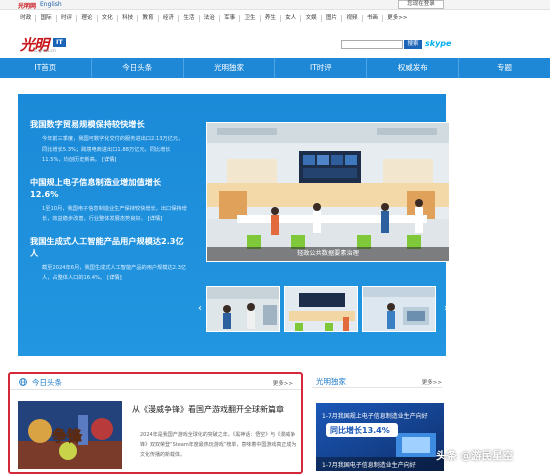  Describe the element at coordinates (373, 18) in the screenshot. I see `channel-link: 书画` at that location.